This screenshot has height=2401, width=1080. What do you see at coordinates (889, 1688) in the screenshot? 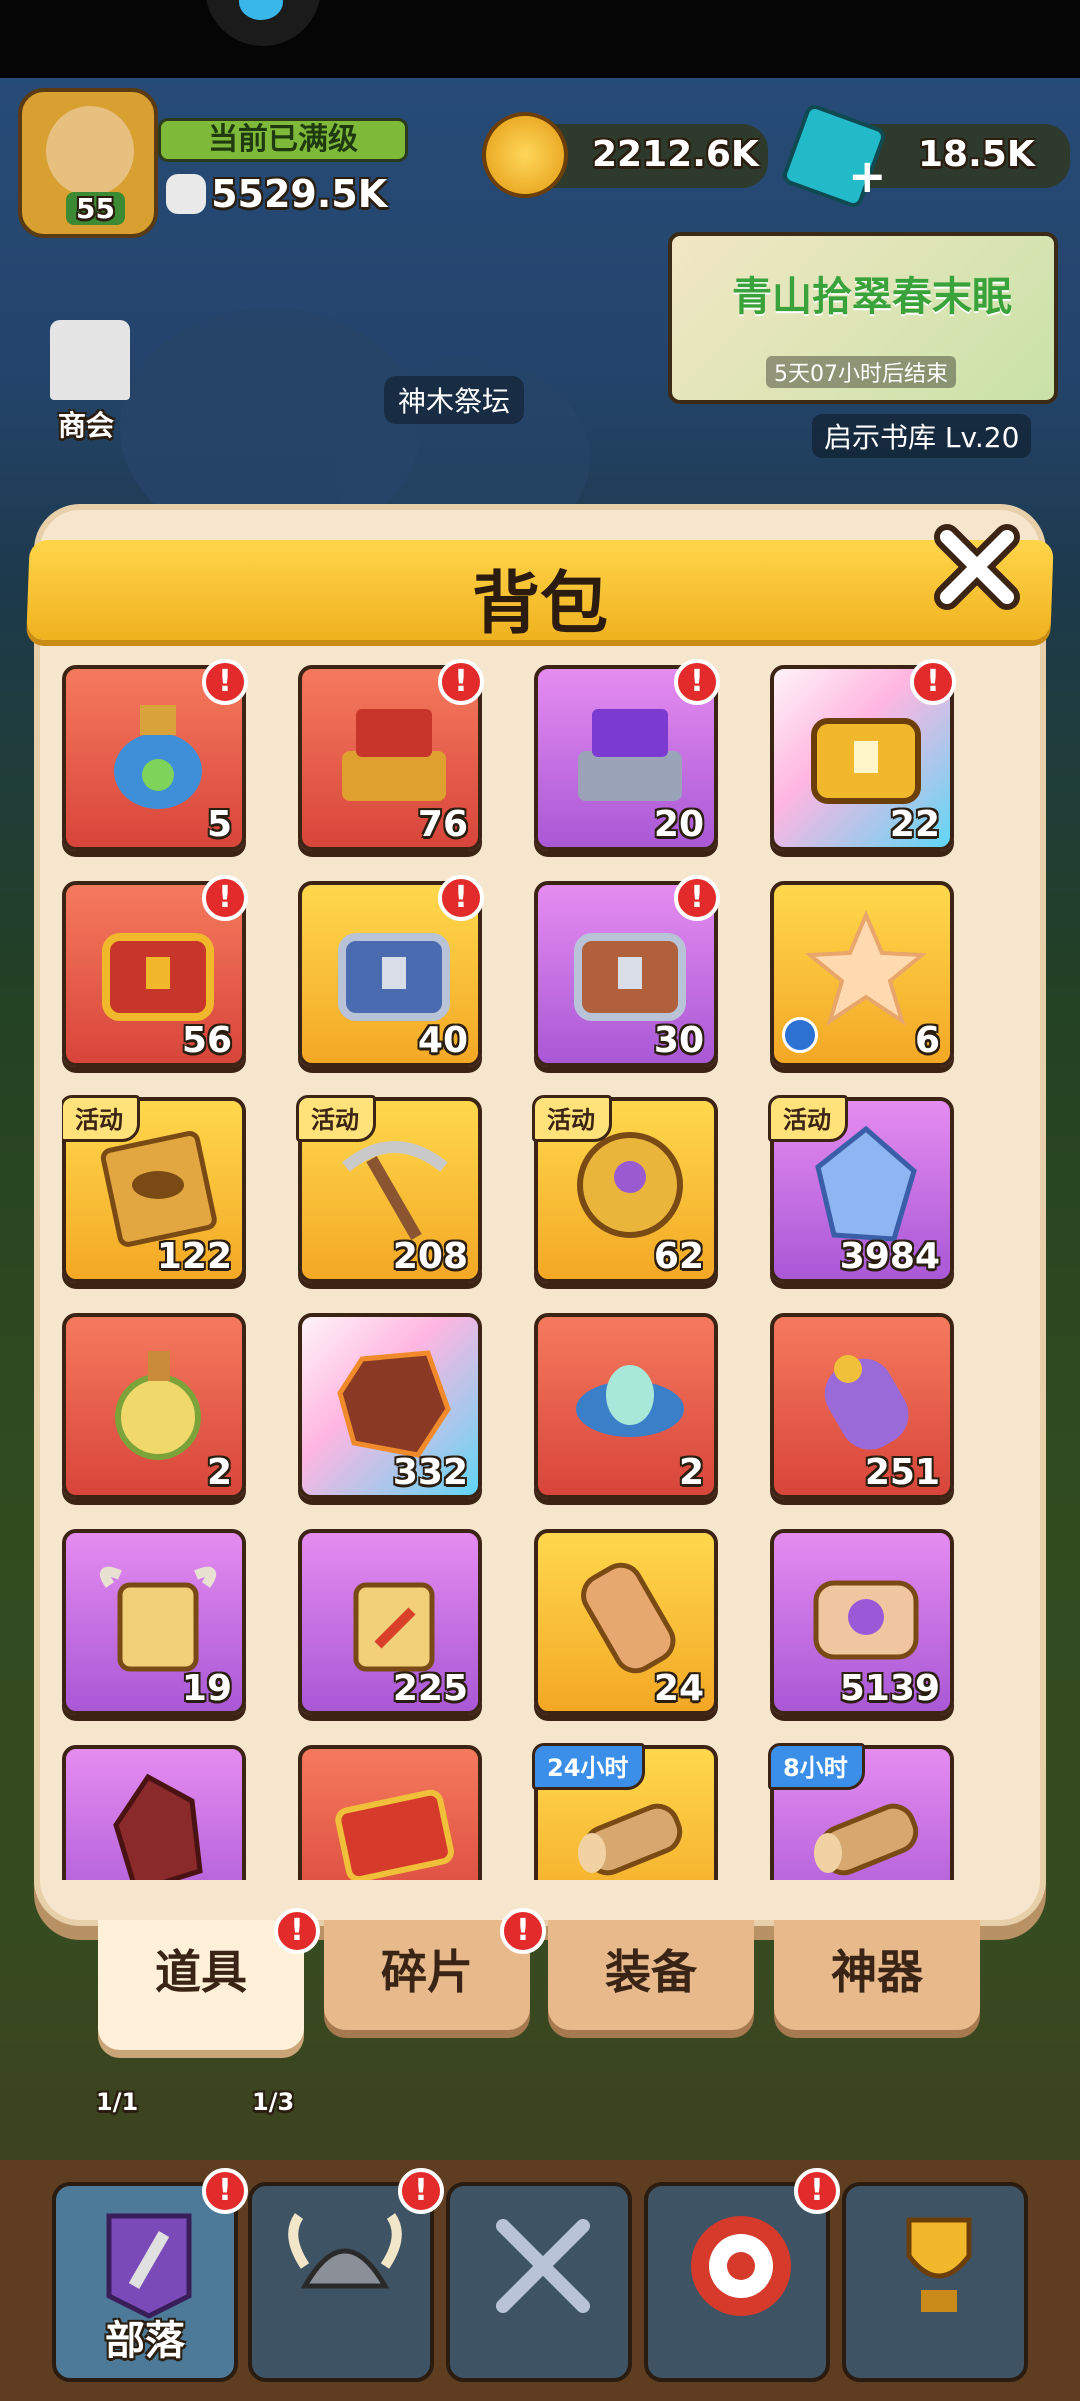
I see `item-count: 5139` at bounding box center [889, 1688].